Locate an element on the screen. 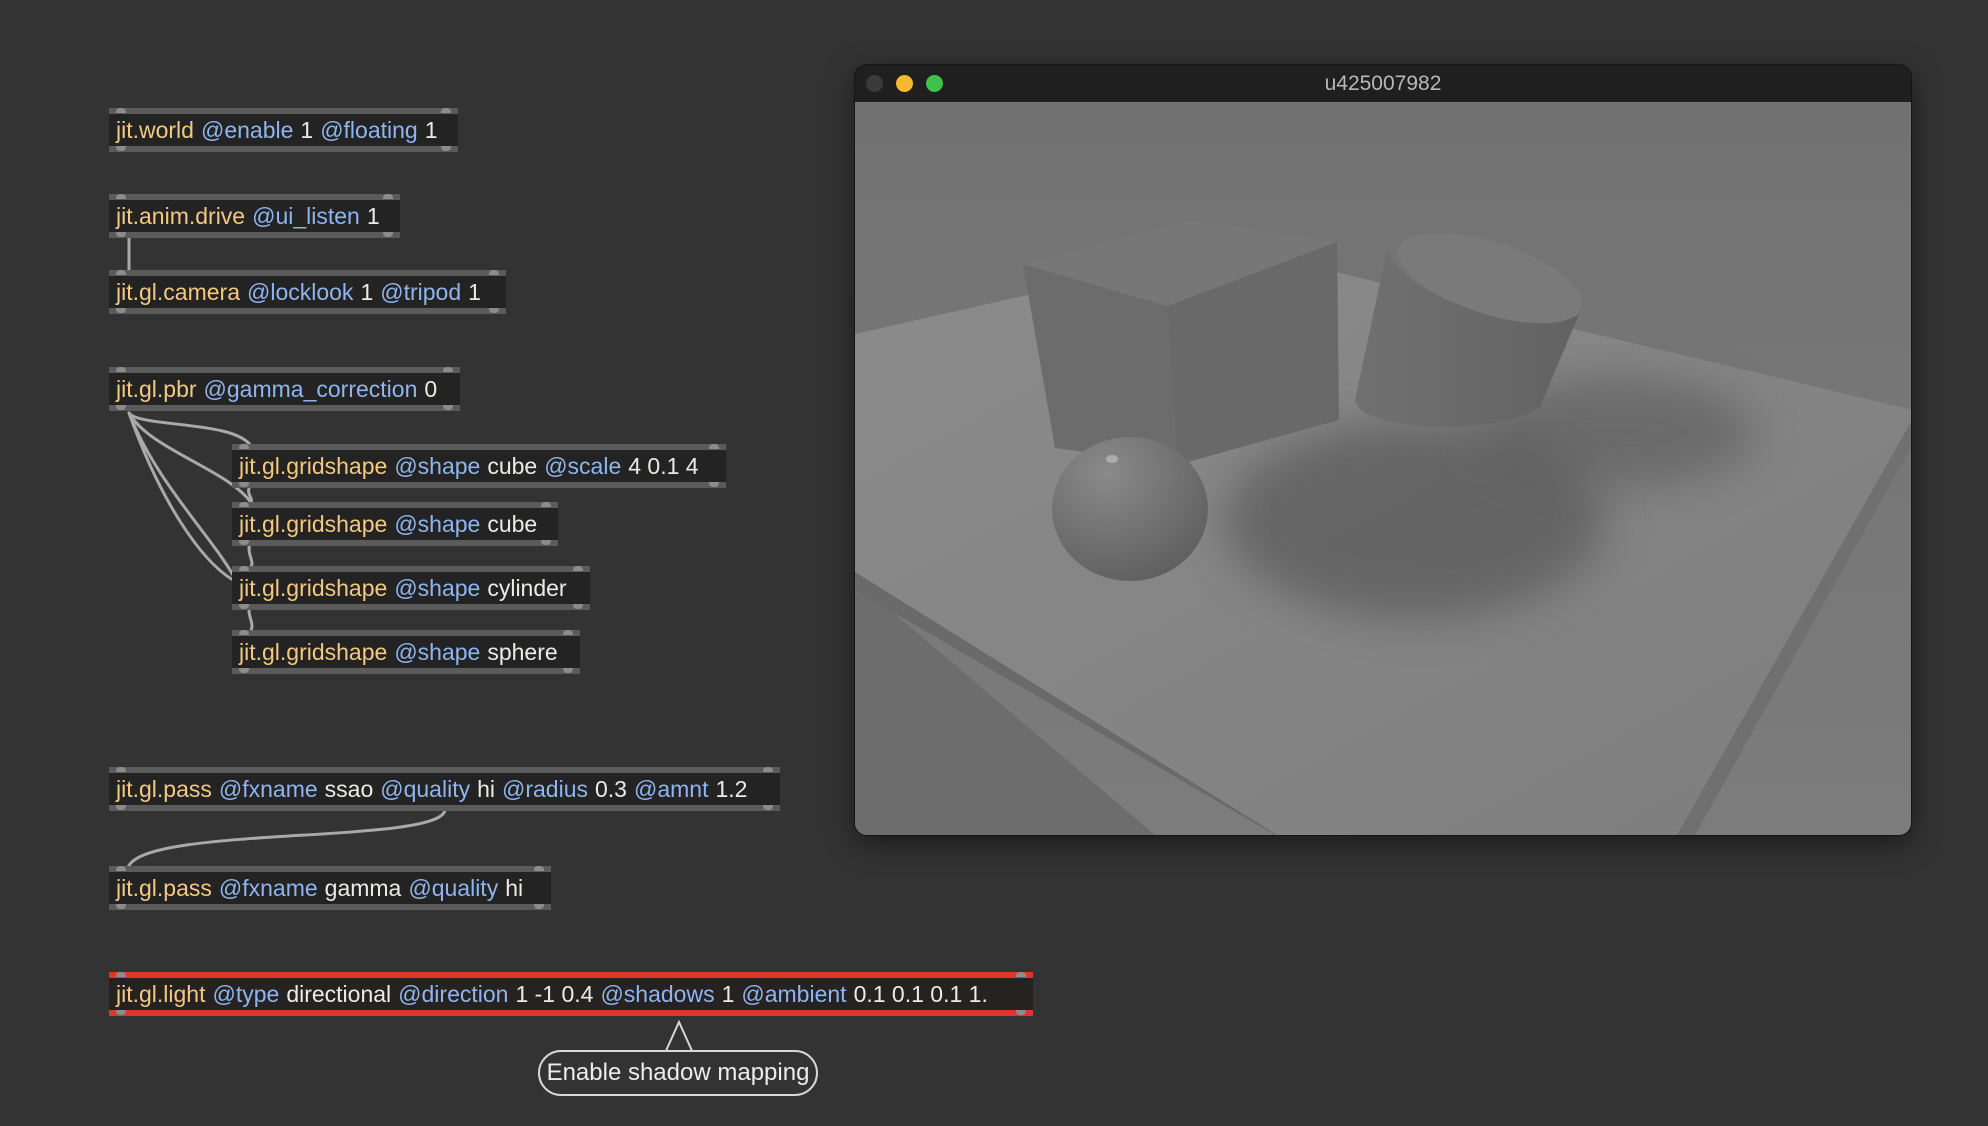  object-class-name: jit.gl.pass is located at coordinates (164, 887).